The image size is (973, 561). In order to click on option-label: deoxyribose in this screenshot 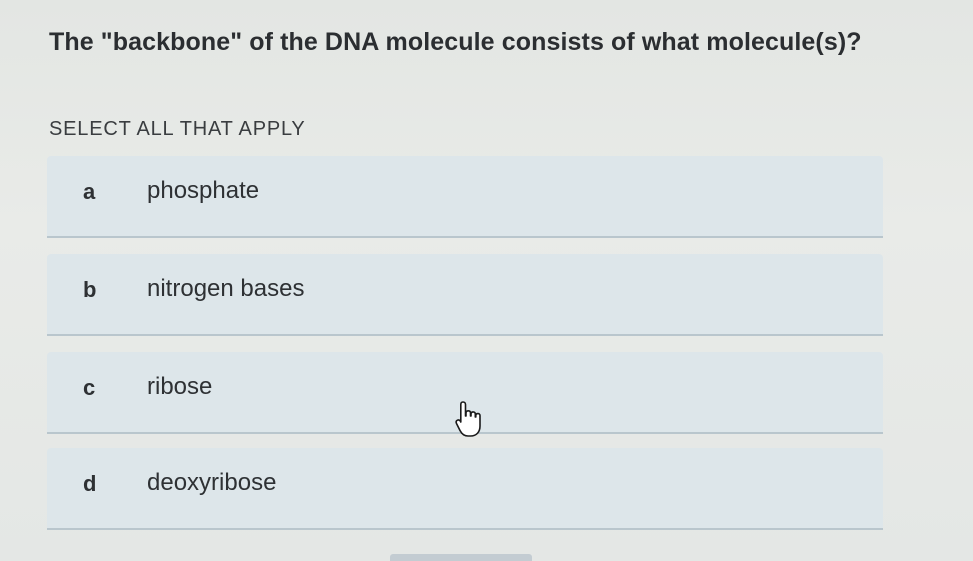, I will do `click(212, 482)`.